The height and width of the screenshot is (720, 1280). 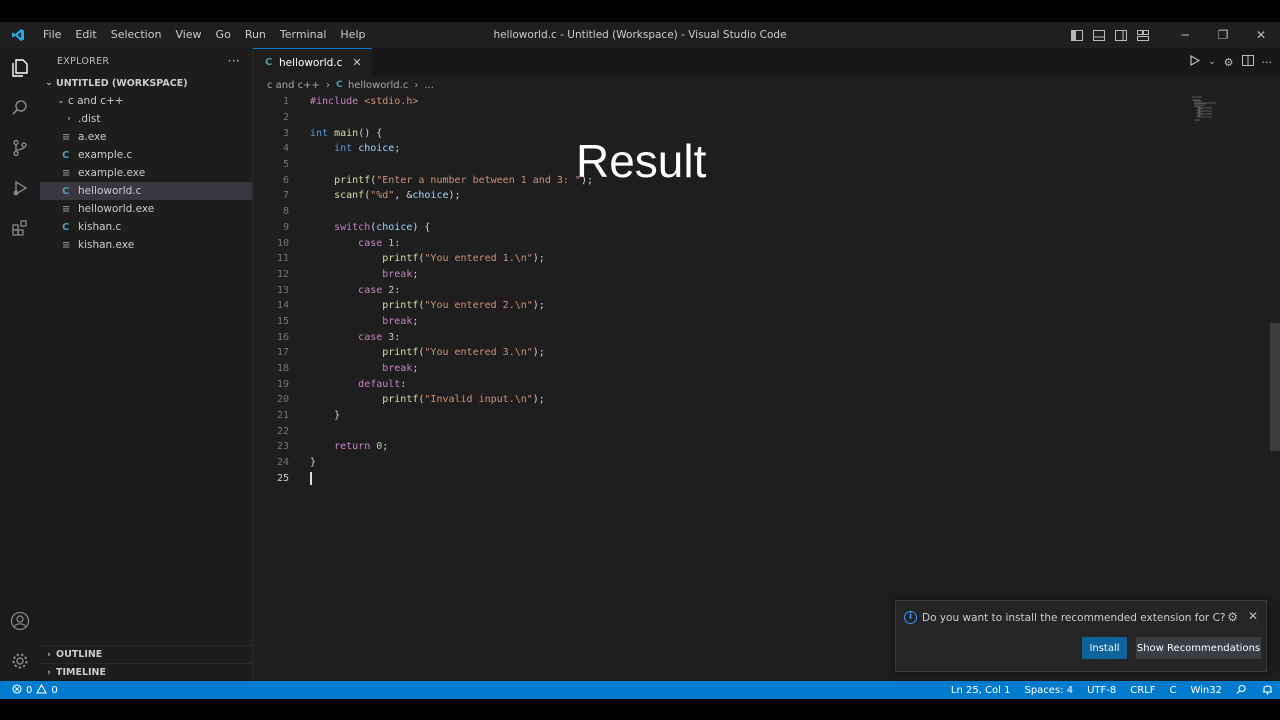 What do you see at coordinates (352, 35) in the screenshot?
I see `menu-help: Help` at bounding box center [352, 35].